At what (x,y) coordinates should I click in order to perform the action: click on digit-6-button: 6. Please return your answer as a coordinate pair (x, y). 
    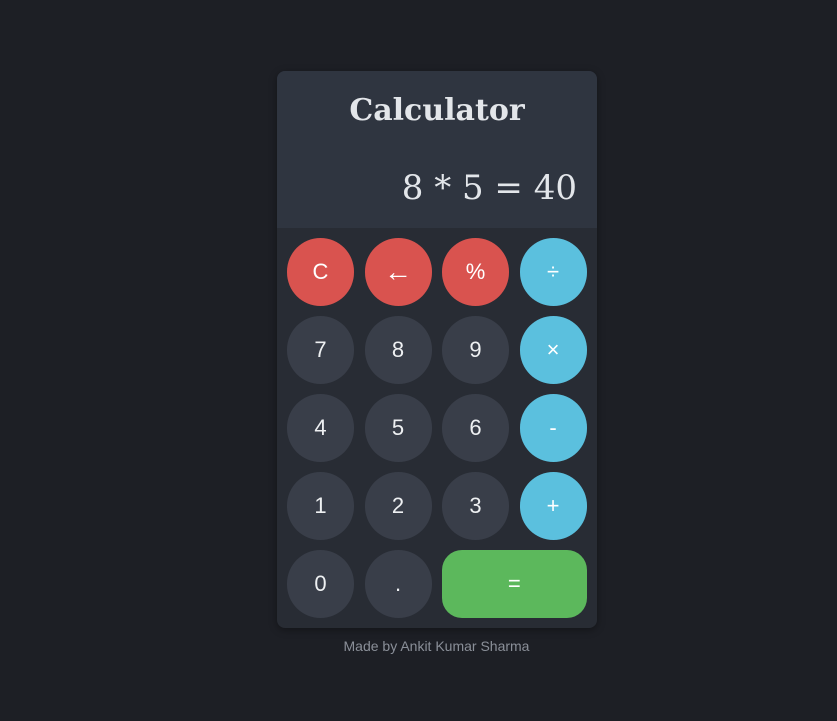
    Looking at the image, I should click on (475, 428).